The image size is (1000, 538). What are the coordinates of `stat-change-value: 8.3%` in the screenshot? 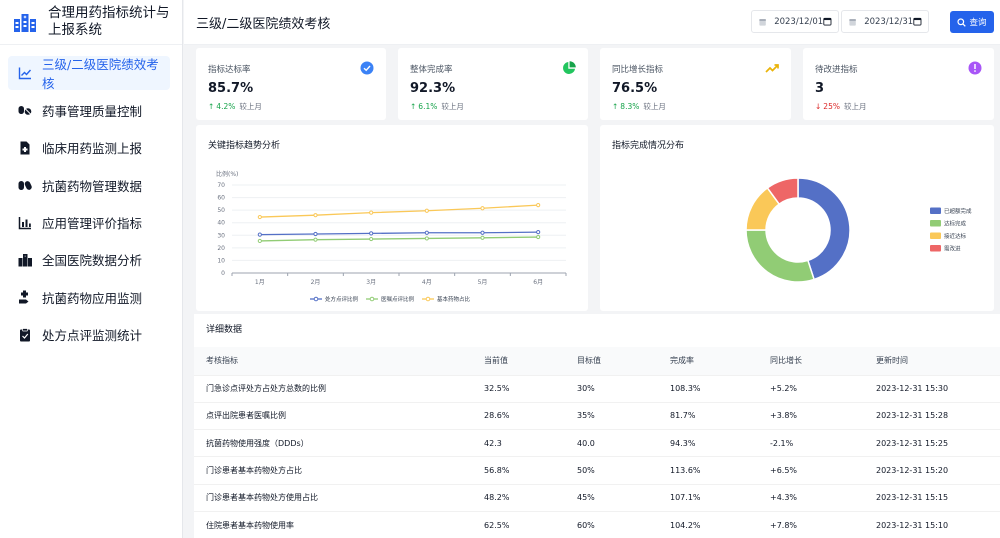 It's located at (630, 106).